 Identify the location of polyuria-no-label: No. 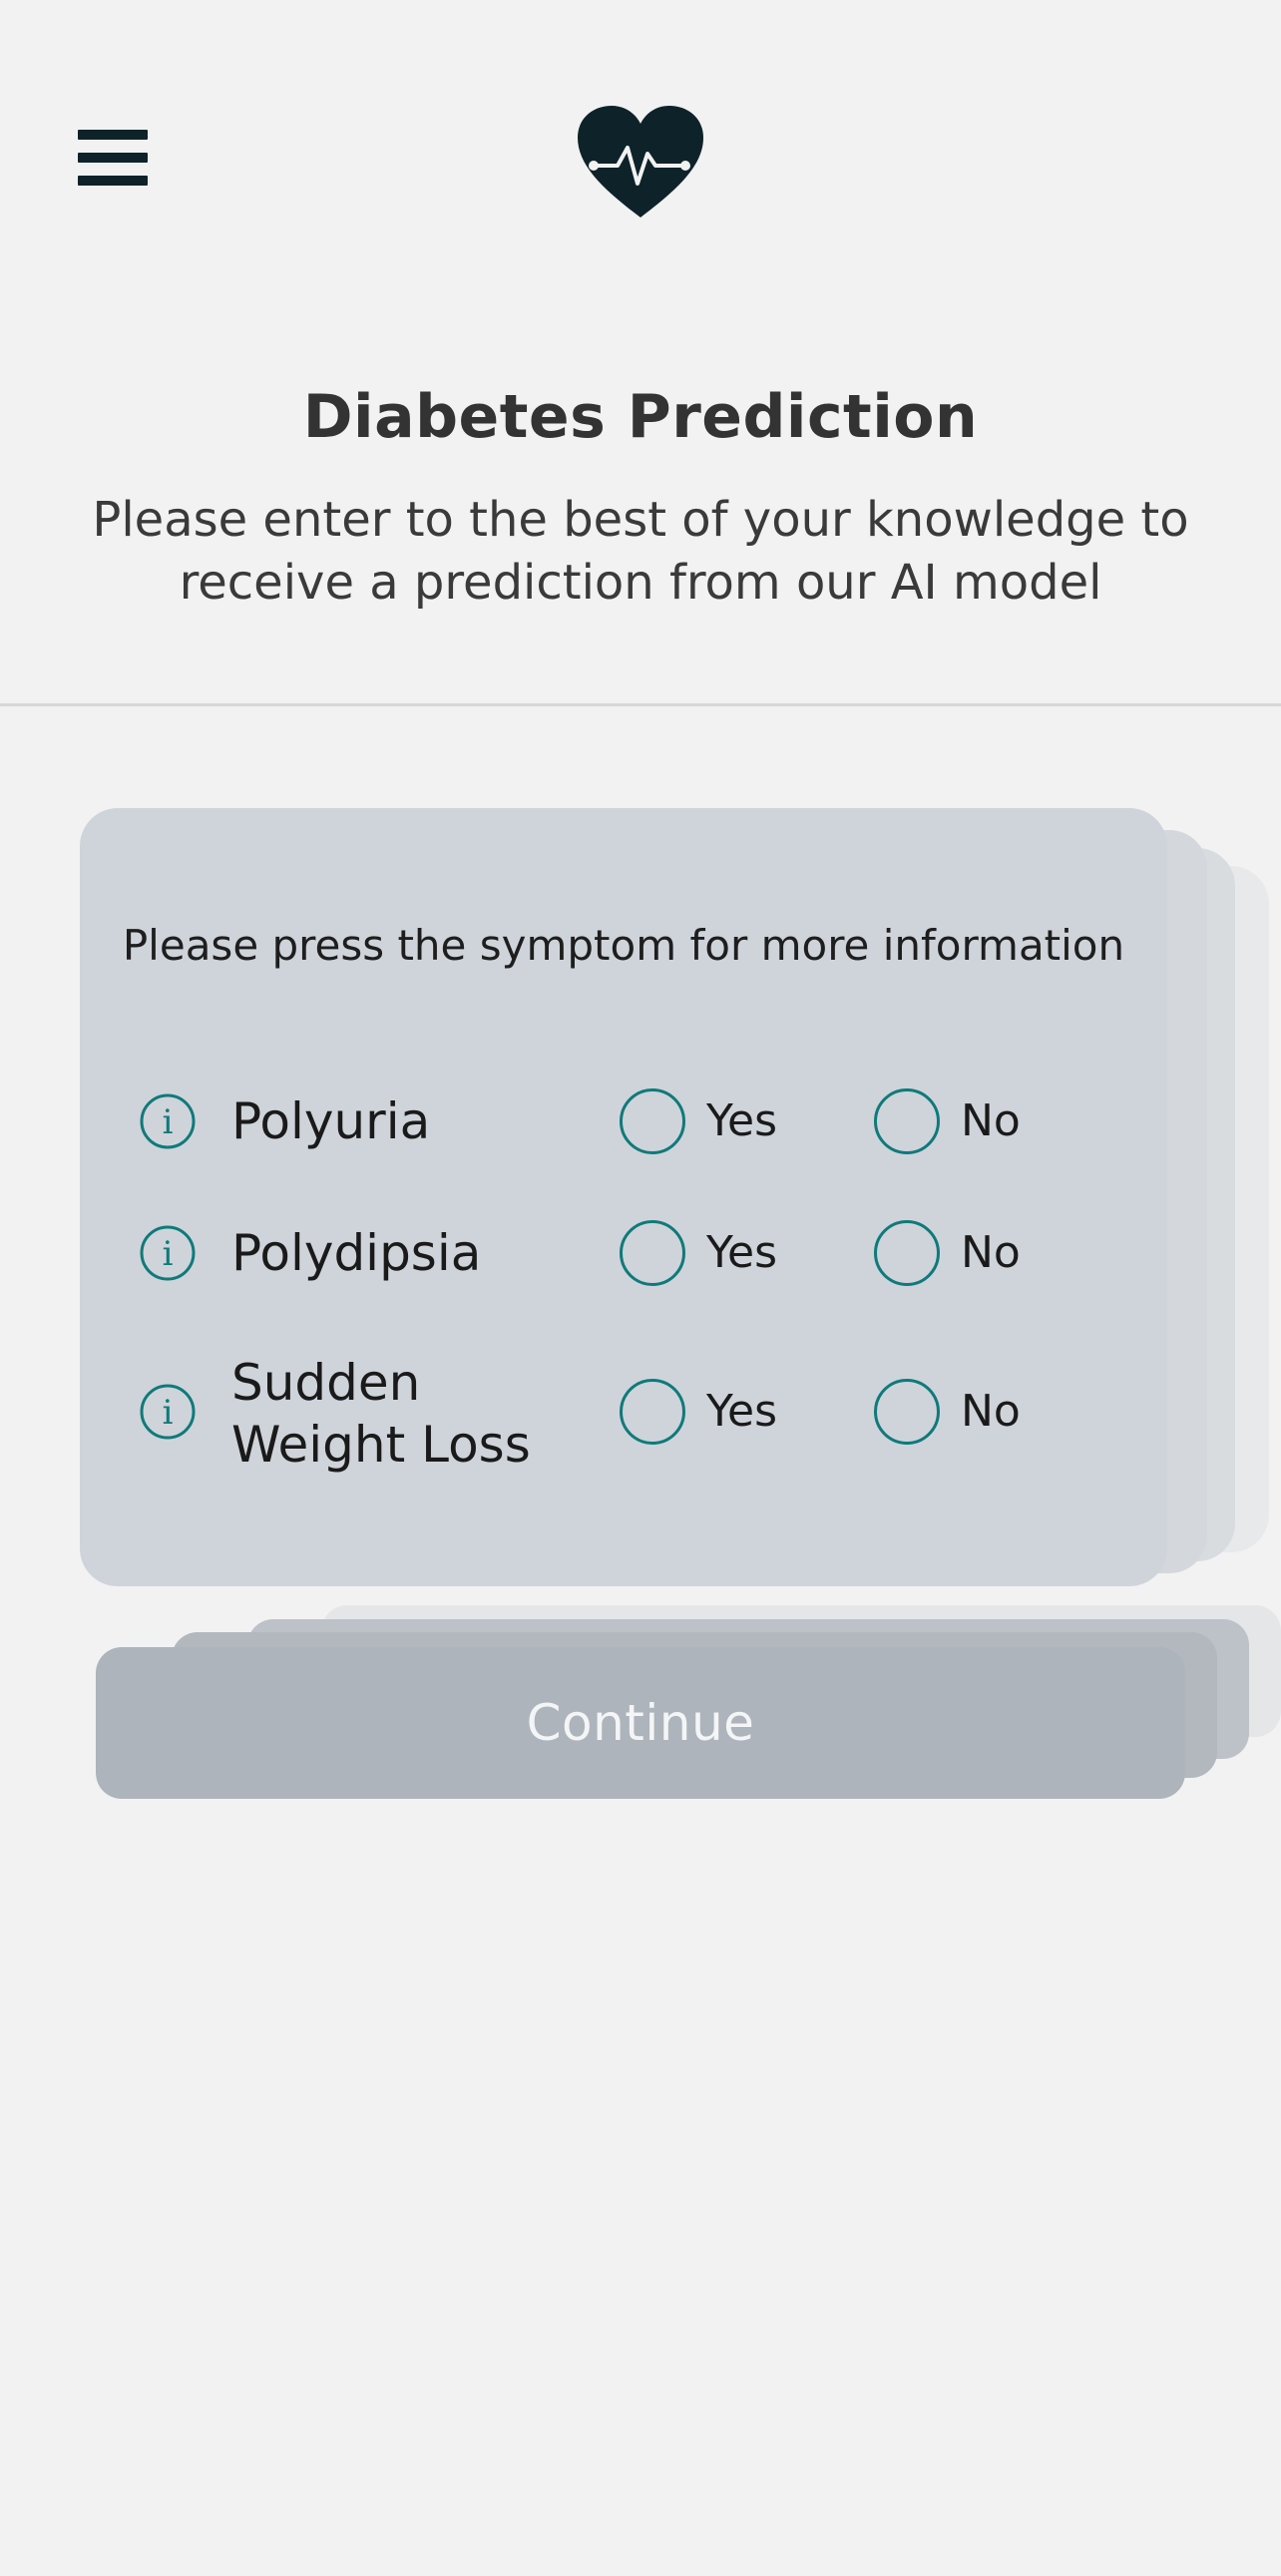
(991, 1121).